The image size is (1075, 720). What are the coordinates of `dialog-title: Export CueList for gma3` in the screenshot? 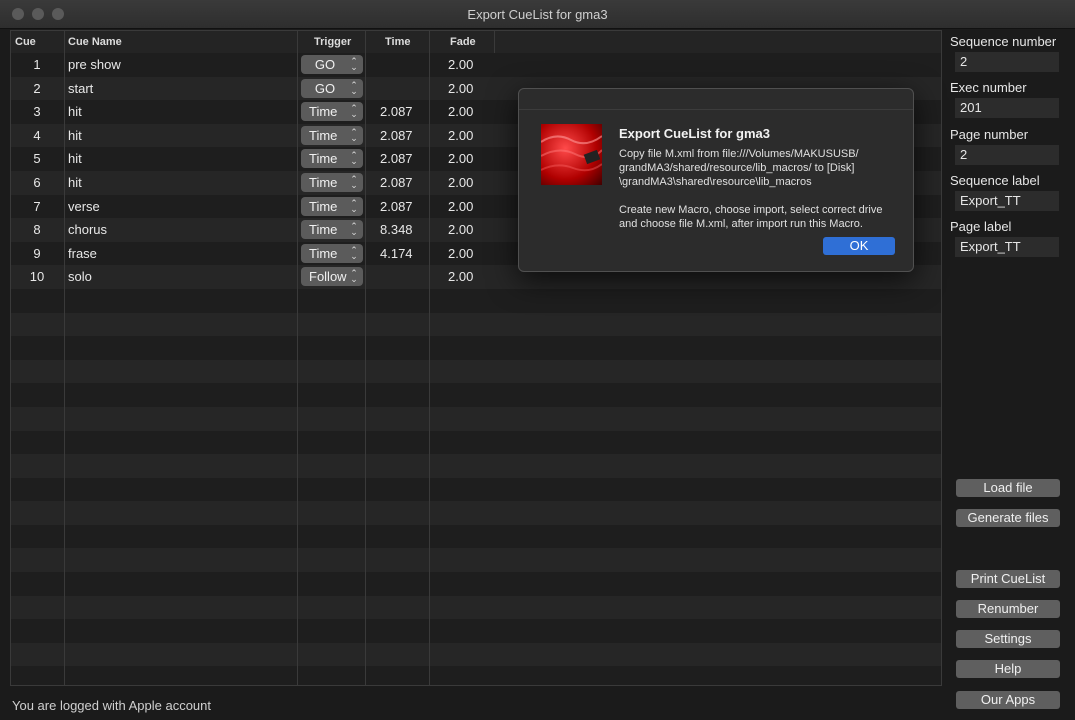 It's located at (694, 133).